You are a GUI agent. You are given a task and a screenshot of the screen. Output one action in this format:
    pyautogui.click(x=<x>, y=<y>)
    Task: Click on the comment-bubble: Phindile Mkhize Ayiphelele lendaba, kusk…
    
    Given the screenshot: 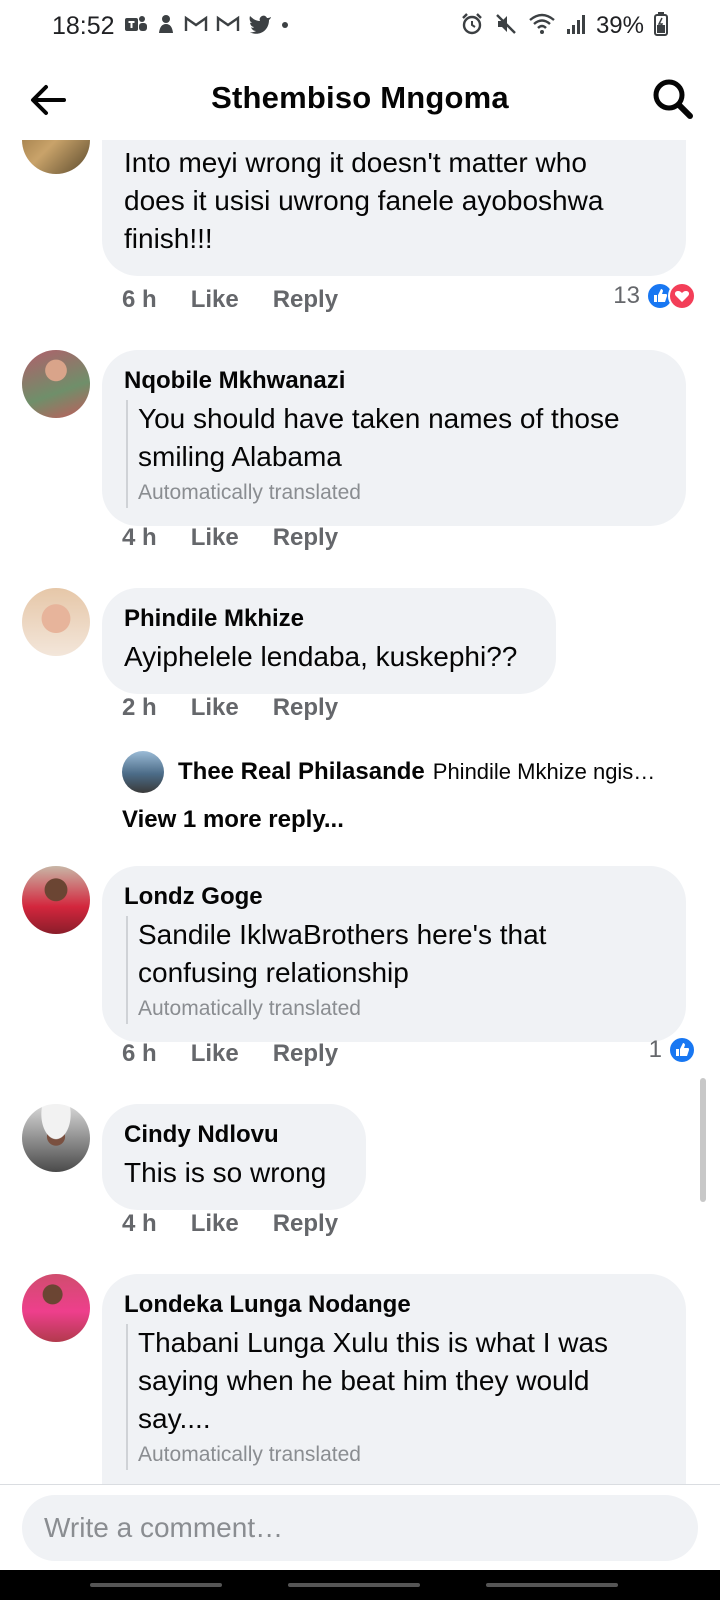 What is the action you would take?
    pyautogui.click(x=329, y=641)
    